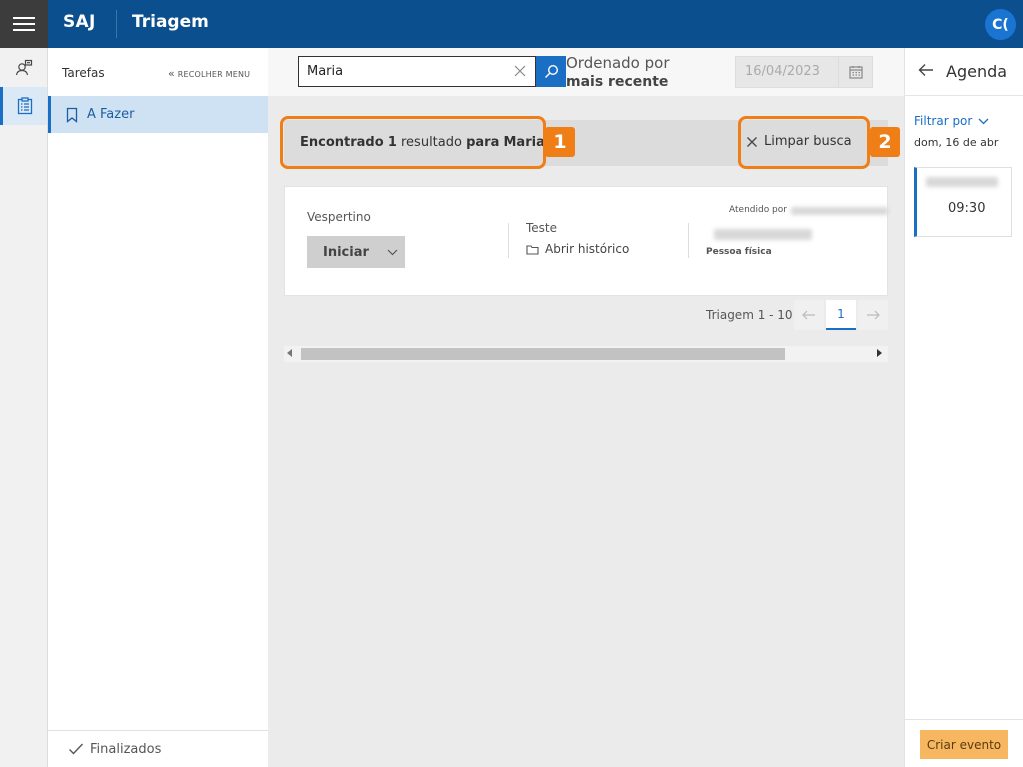  I want to click on date-field: 16/04/2023, so click(787, 72).